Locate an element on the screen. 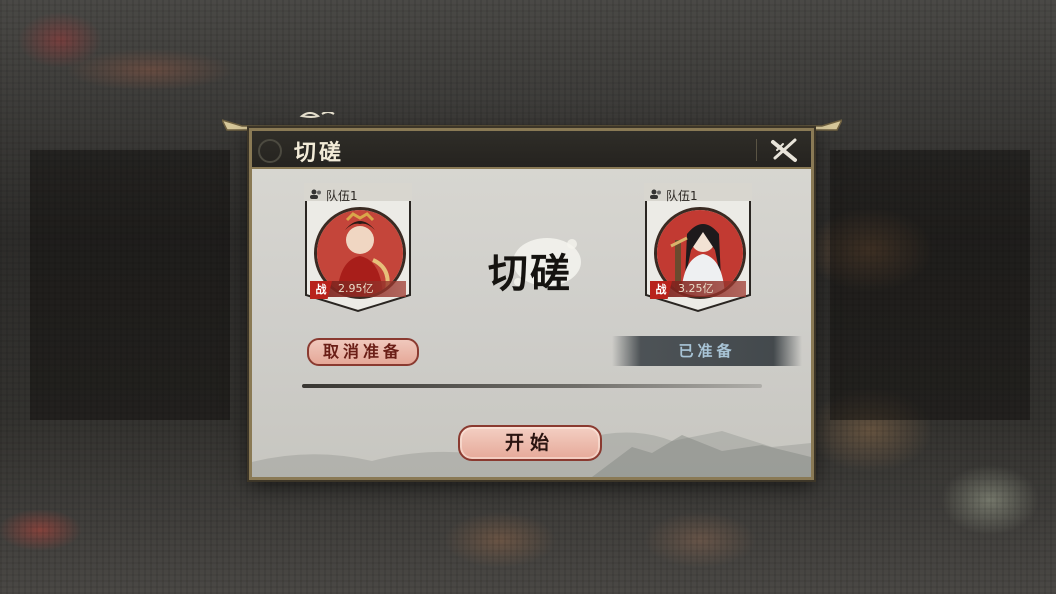 This screenshot has height=594, width=1056. team-card-right: 队伍1 战 3.25亿 is located at coordinates (699, 253).